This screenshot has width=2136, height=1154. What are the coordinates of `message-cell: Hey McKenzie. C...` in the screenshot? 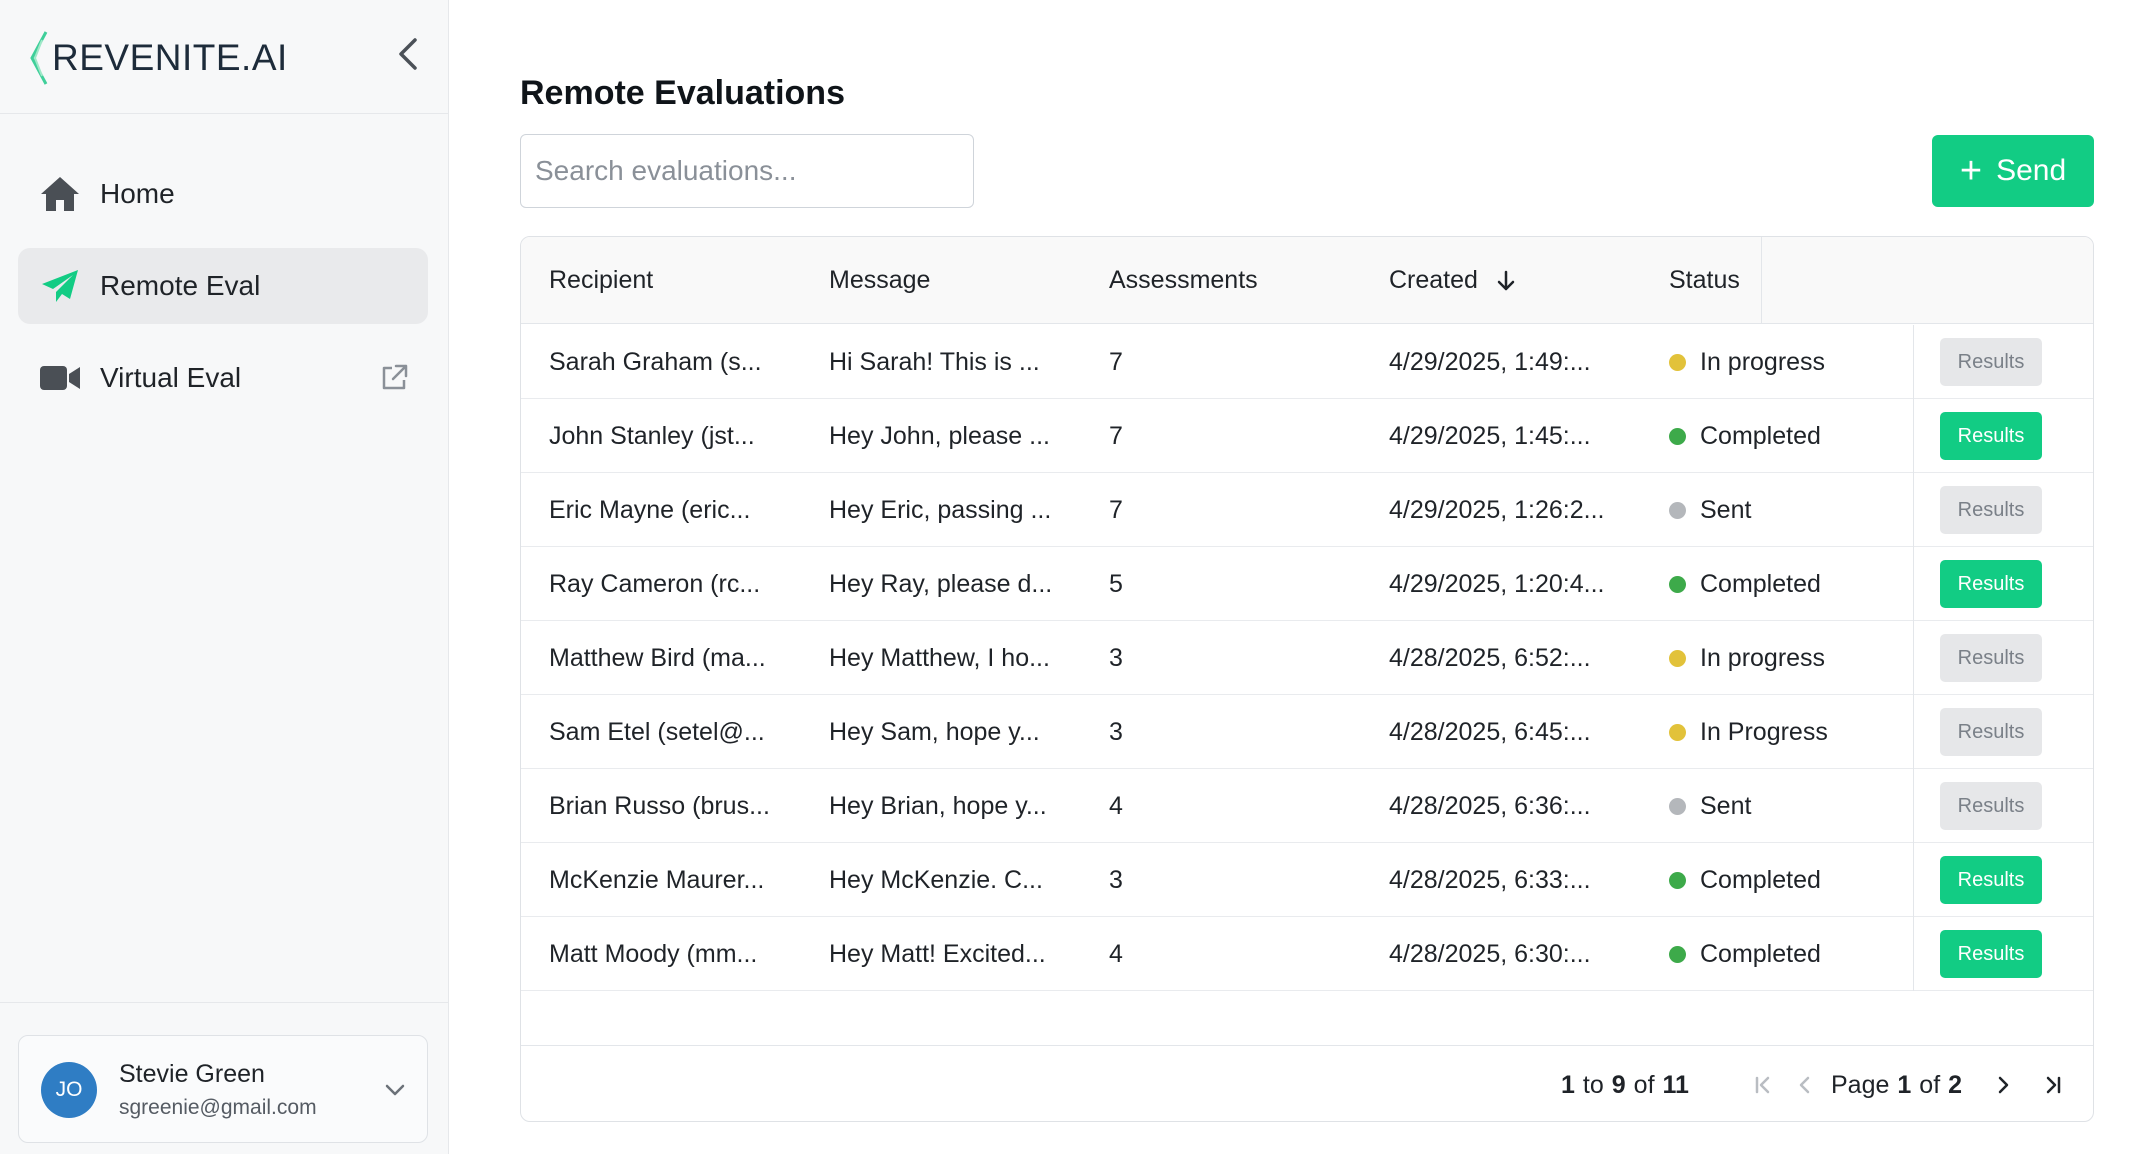 It's located at (936, 879).